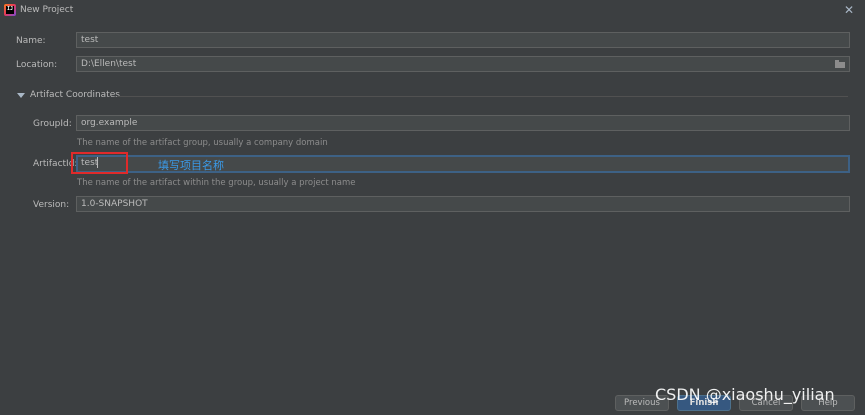 The height and width of the screenshot is (415, 865). What do you see at coordinates (21, 95) in the screenshot?
I see `triangle-down-icon` at bounding box center [21, 95].